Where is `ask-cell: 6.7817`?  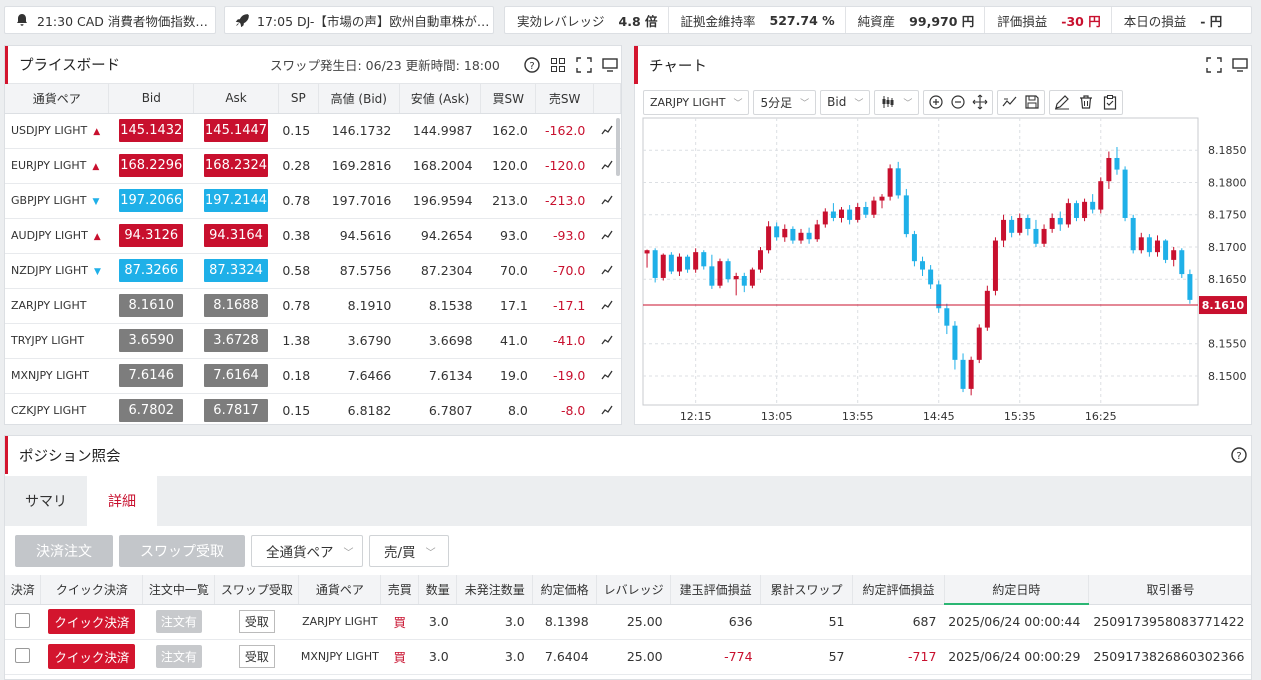
ask-cell: 6.7817 is located at coordinates (236, 408).